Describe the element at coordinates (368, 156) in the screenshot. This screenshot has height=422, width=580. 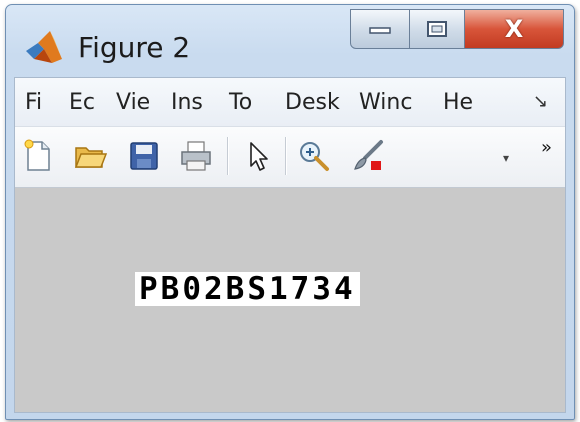
I see `brush-icon` at that location.